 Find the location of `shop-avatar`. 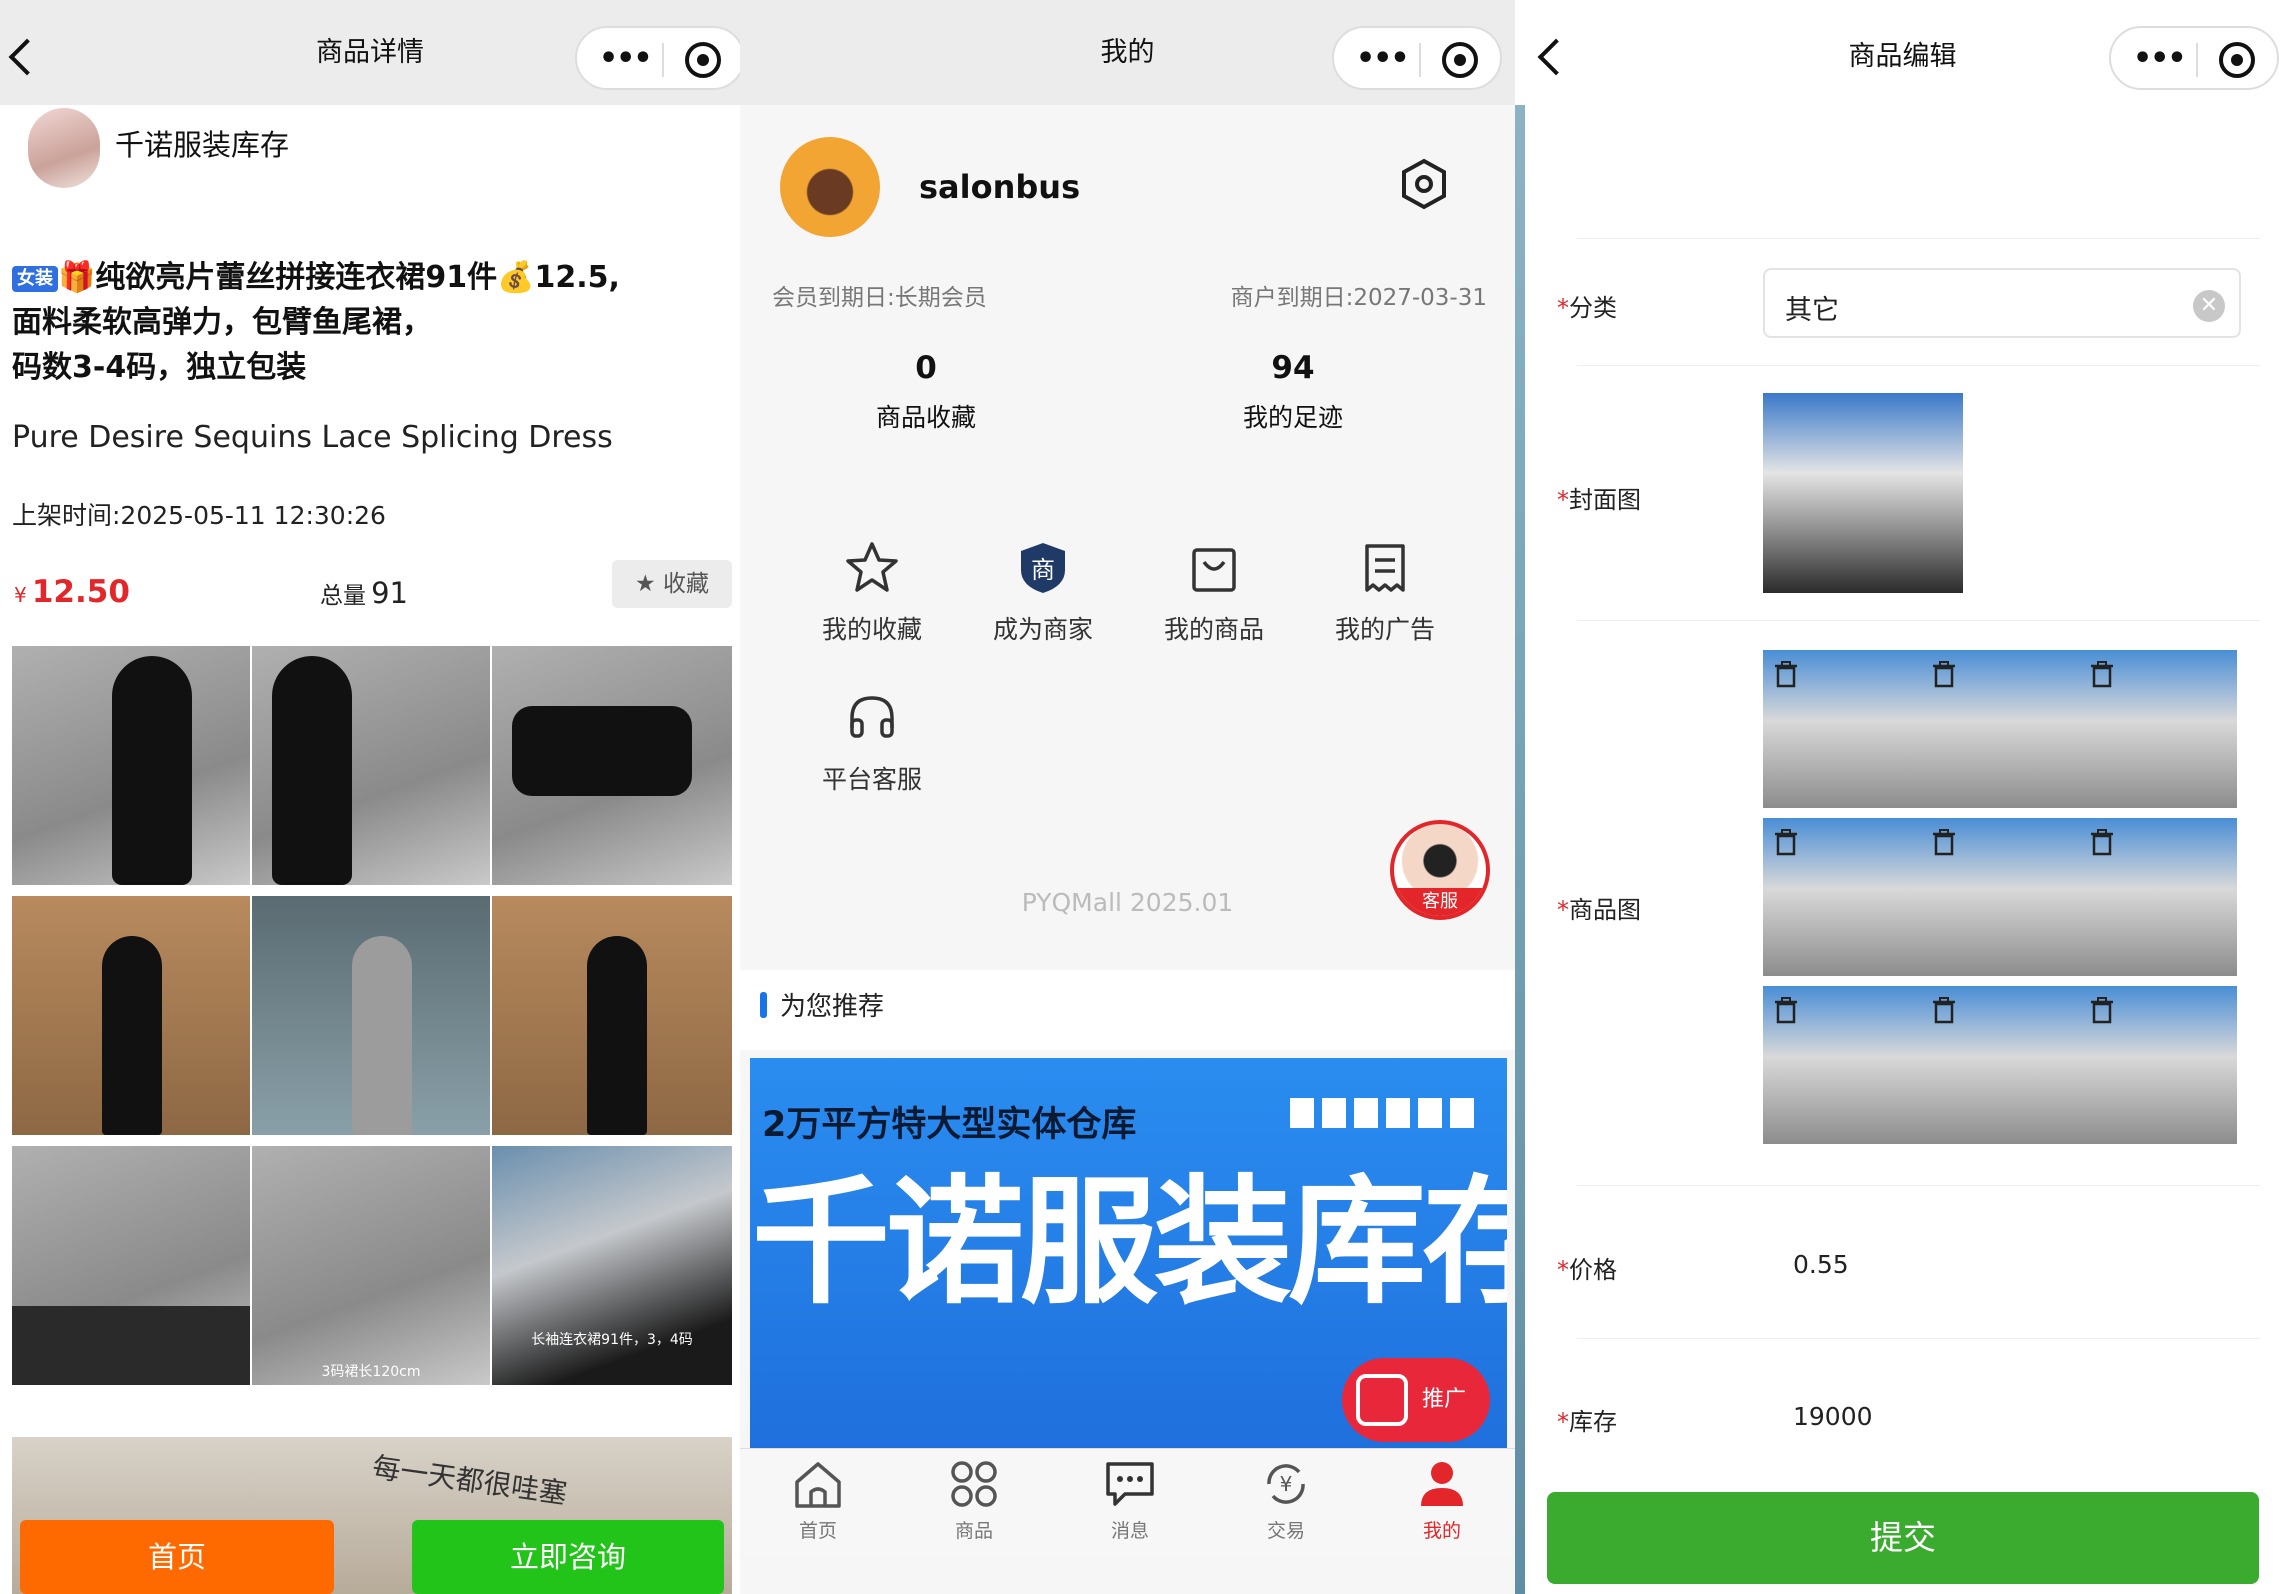

shop-avatar is located at coordinates (64, 148).